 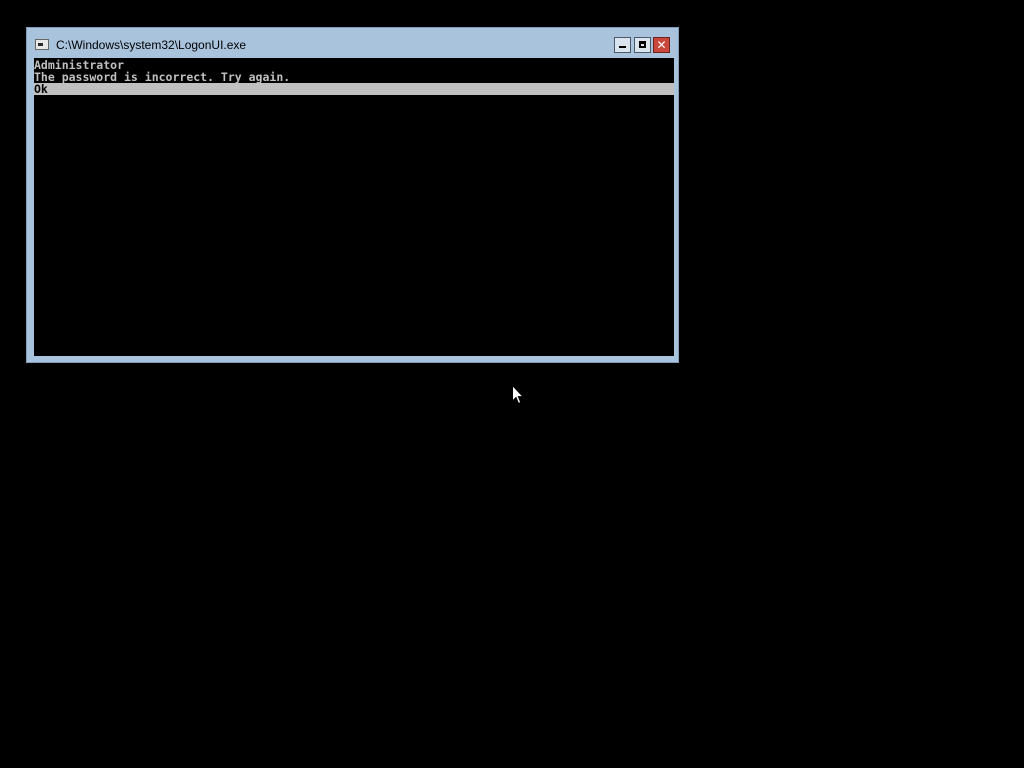 I want to click on minimize-icon, so click(x=622, y=47).